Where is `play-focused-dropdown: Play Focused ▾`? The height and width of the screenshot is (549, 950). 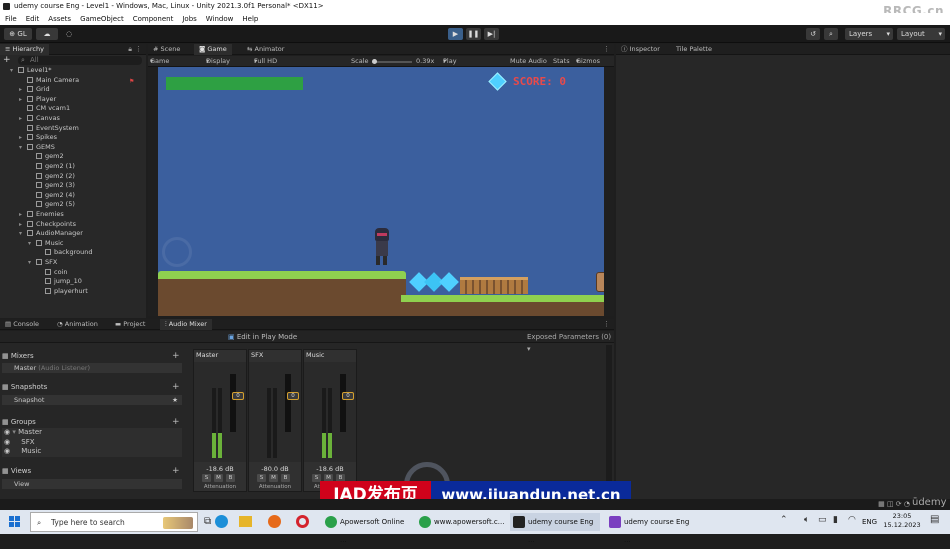 play-focused-dropdown: Play Focused ▾ is located at coordinates (456, 66).